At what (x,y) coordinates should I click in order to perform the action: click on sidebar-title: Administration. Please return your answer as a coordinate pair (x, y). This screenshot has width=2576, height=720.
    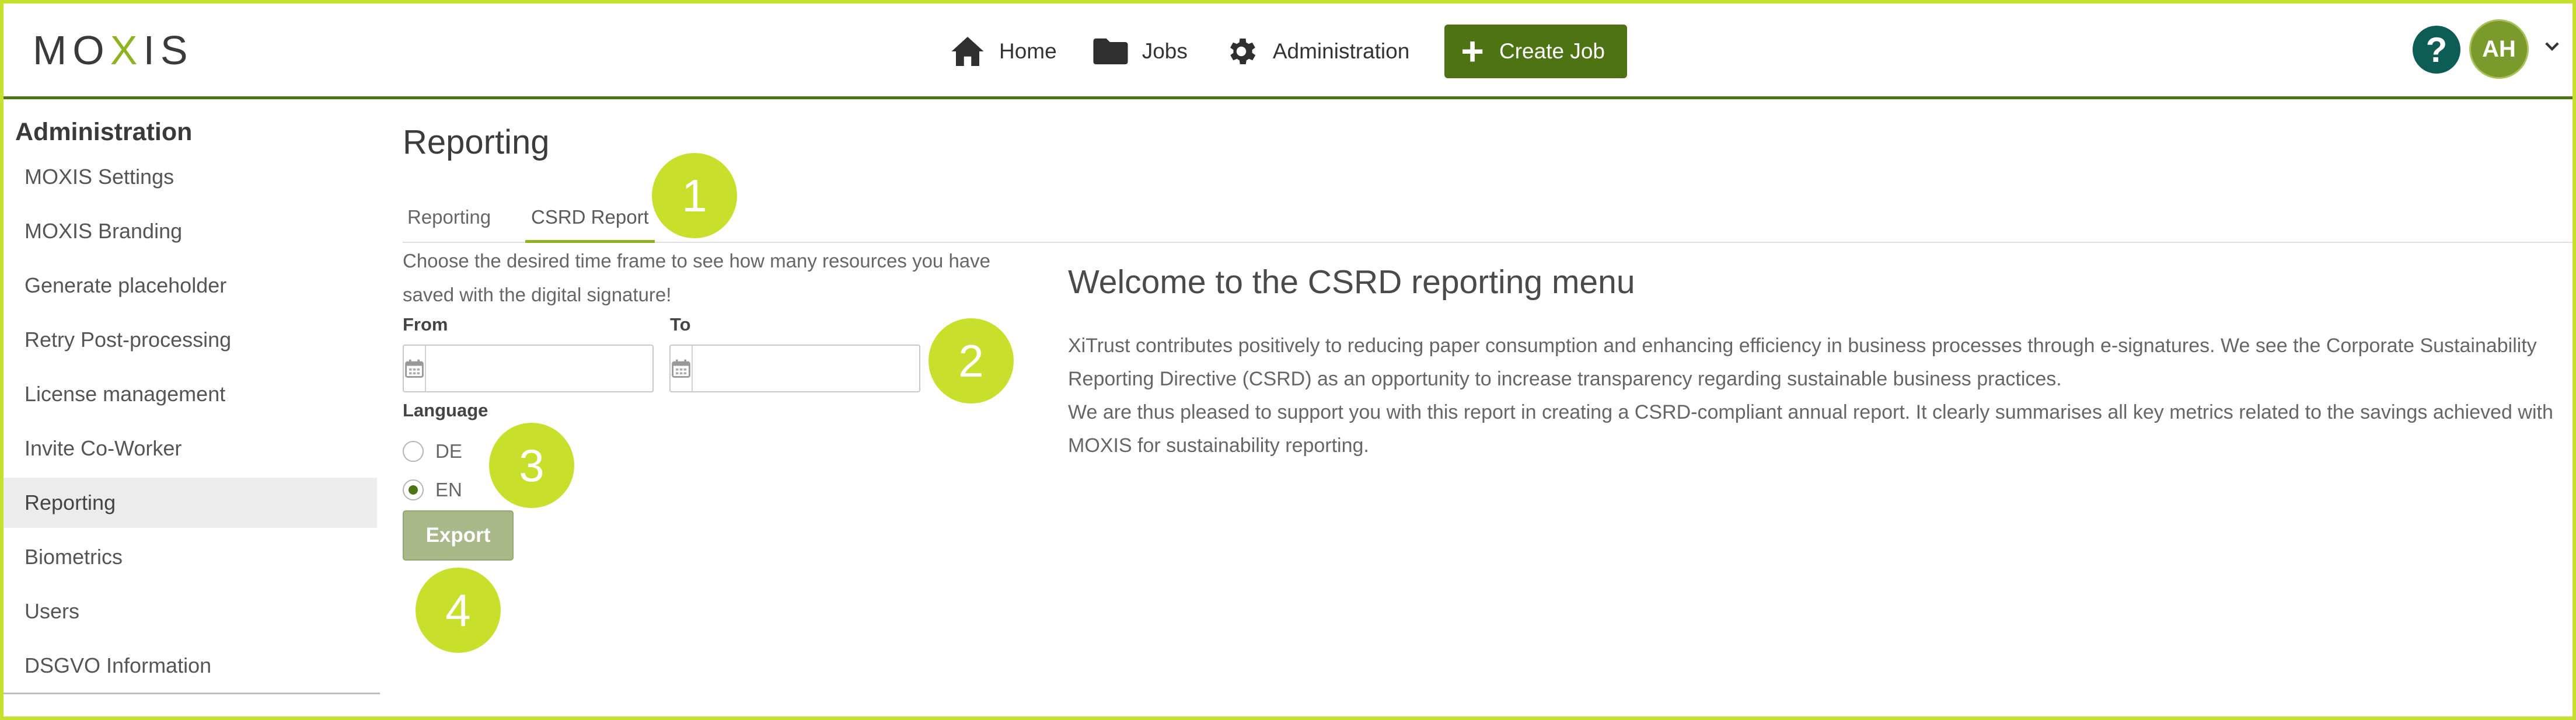
    Looking at the image, I should click on (104, 132).